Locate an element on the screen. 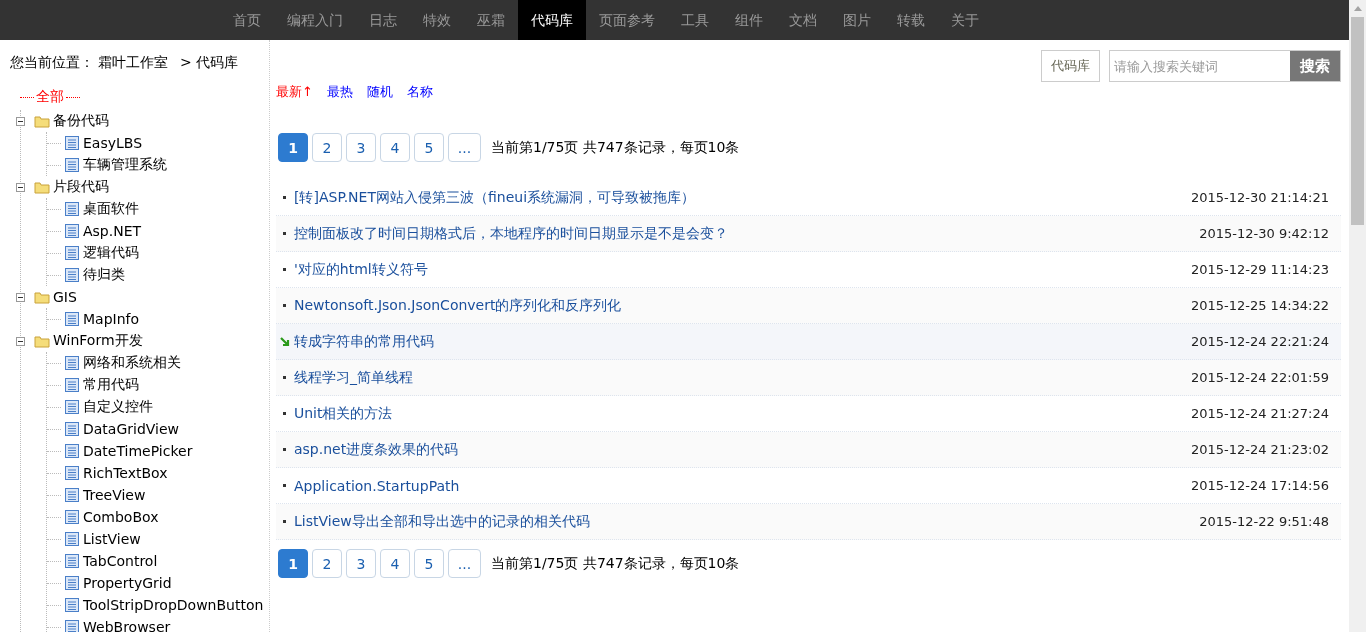  page-summary: 当前第1/75页 共747条记录，每页10条 is located at coordinates (615, 563).